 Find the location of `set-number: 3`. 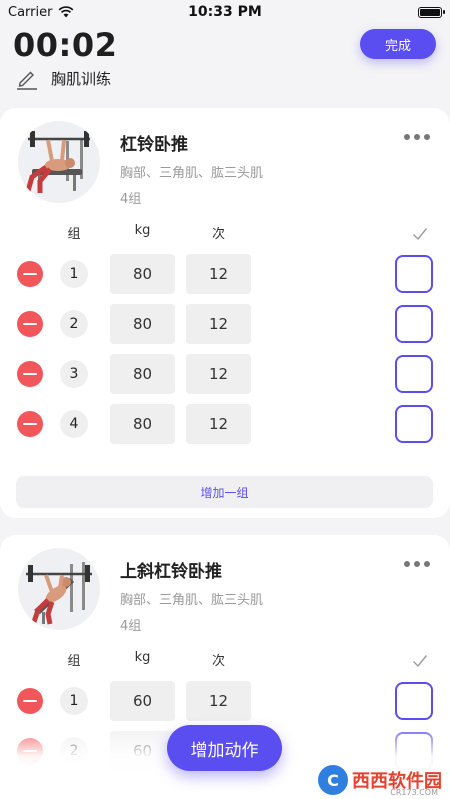

set-number: 3 is located at coordinates (74, 374).